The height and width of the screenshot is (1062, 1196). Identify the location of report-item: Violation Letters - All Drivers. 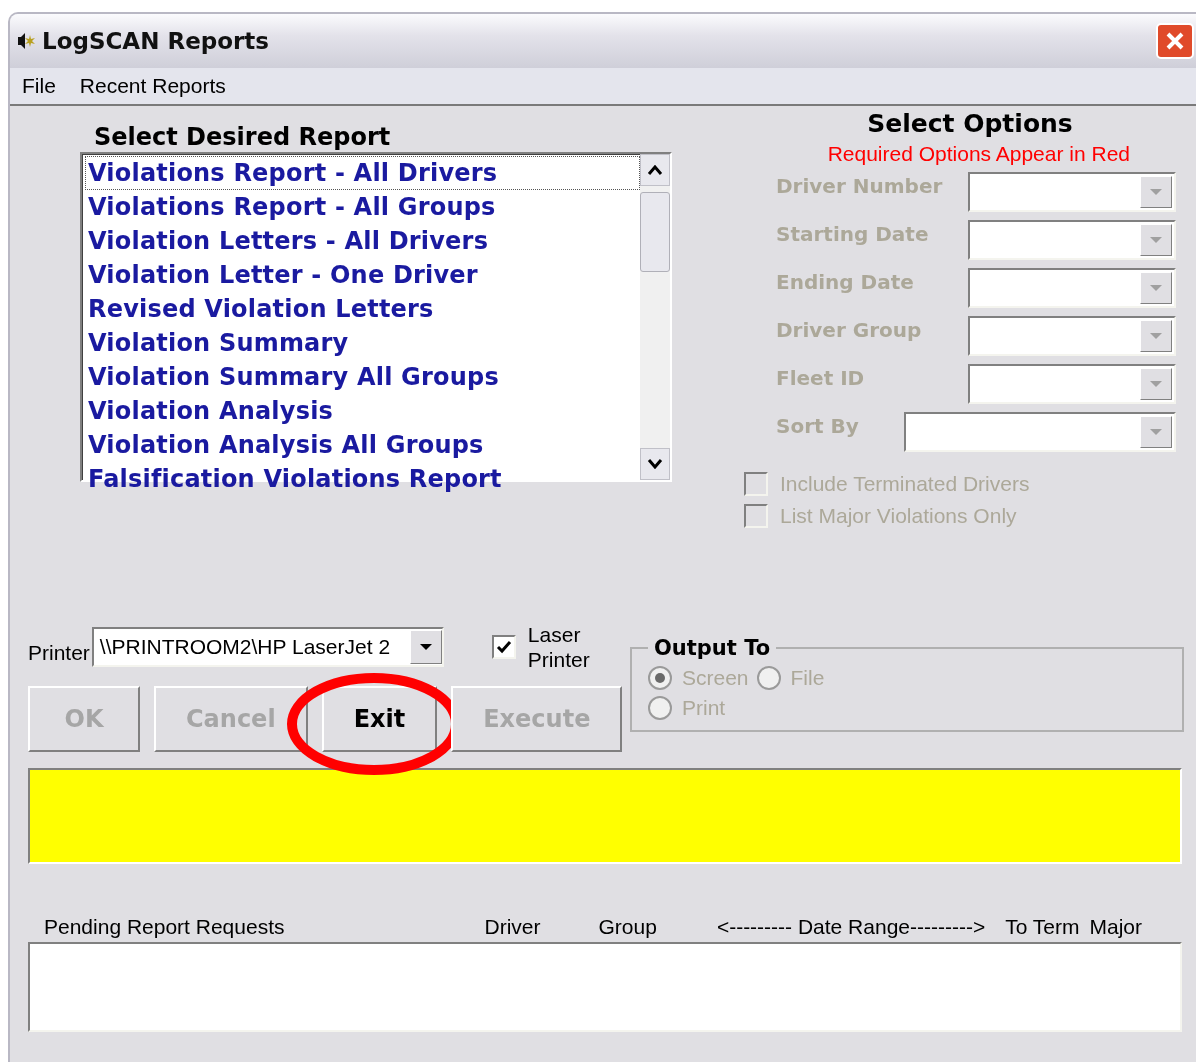
(362, 241).